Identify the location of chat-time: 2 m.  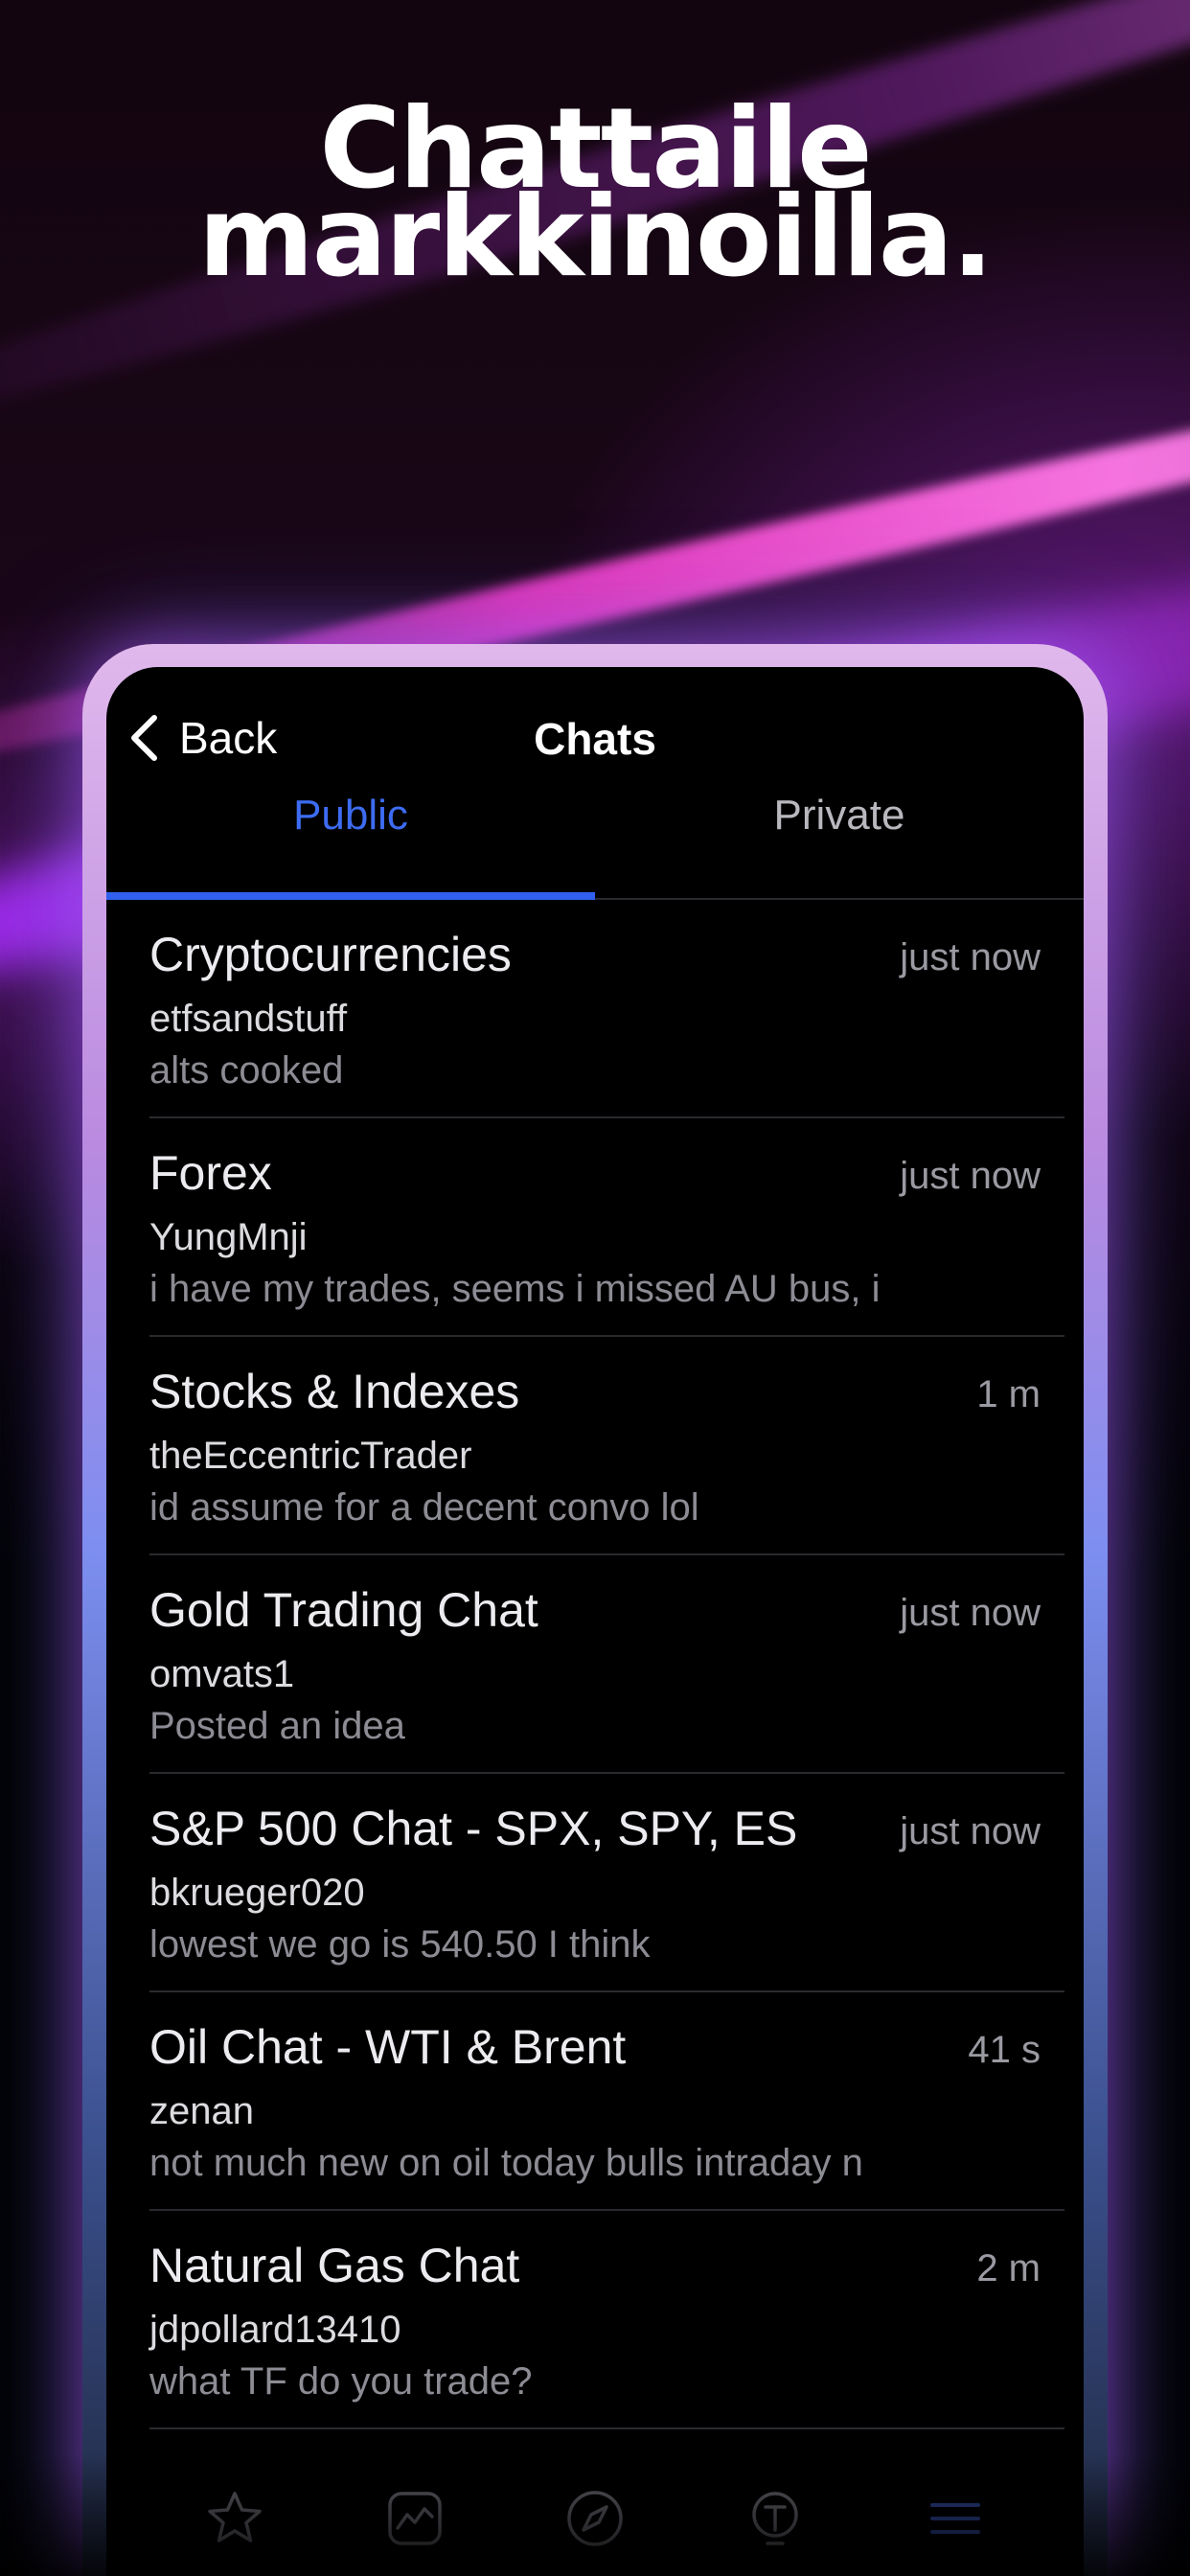
(1009, 2268).